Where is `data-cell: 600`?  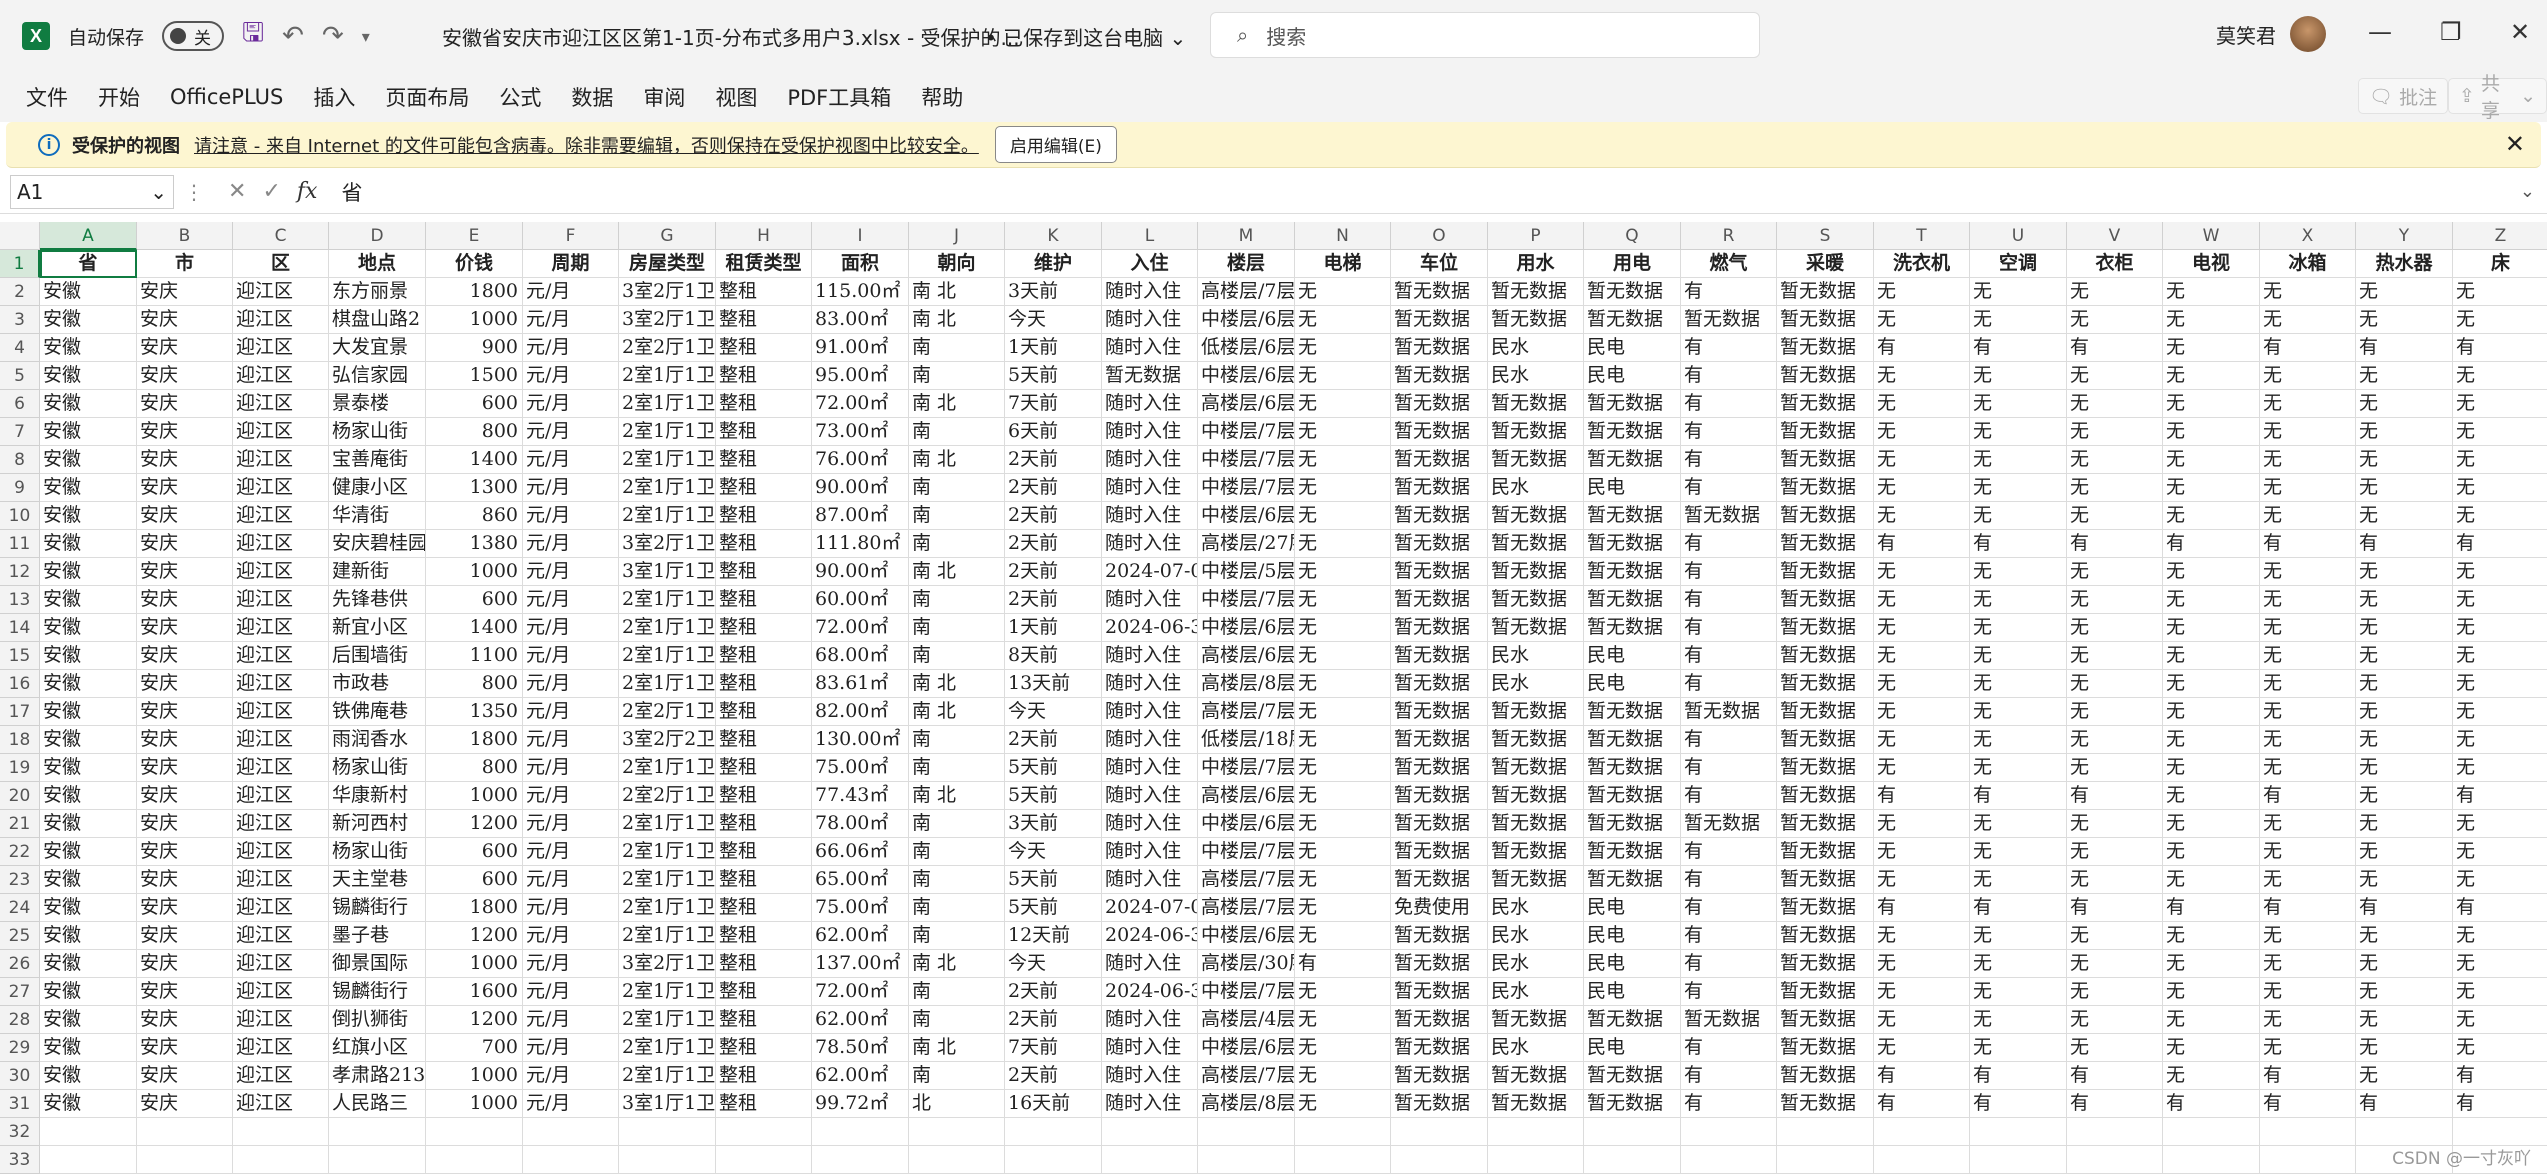
data-cell: 600 is located at coordinates (474, 880).